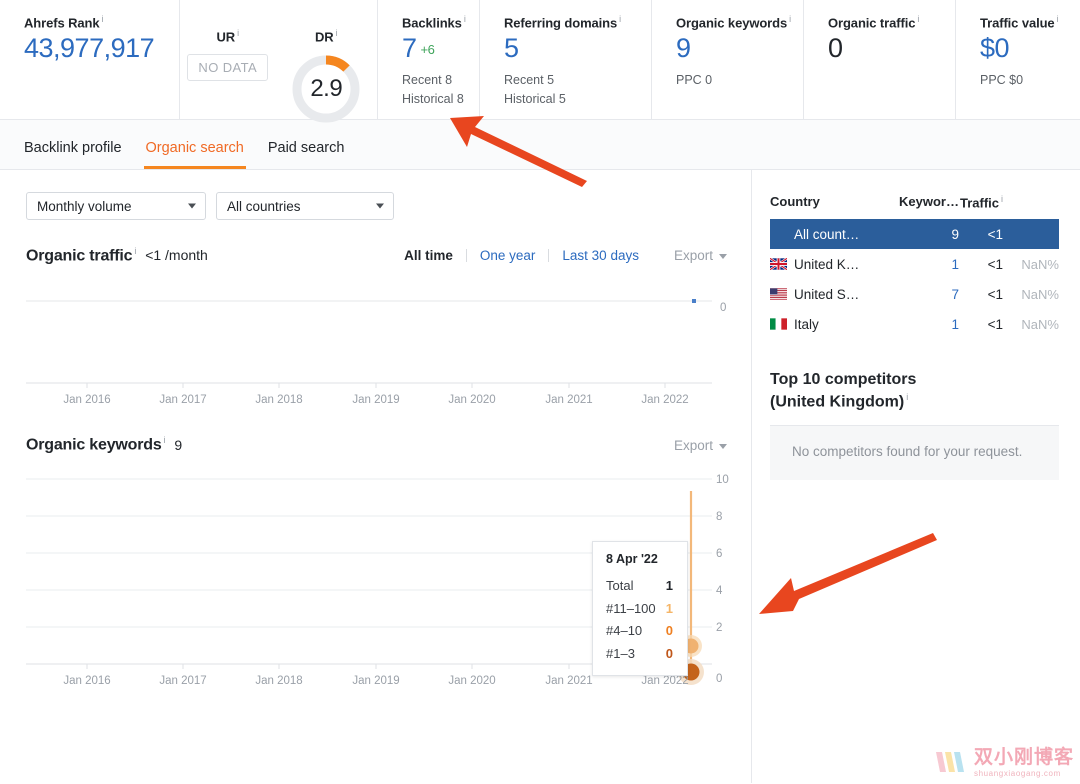 Image resolution: width=1080 pixels, height=784 pixels. I want to click on top-competitors-title: Top 10 competitors (United Kingdom) i, so click(914, 391).